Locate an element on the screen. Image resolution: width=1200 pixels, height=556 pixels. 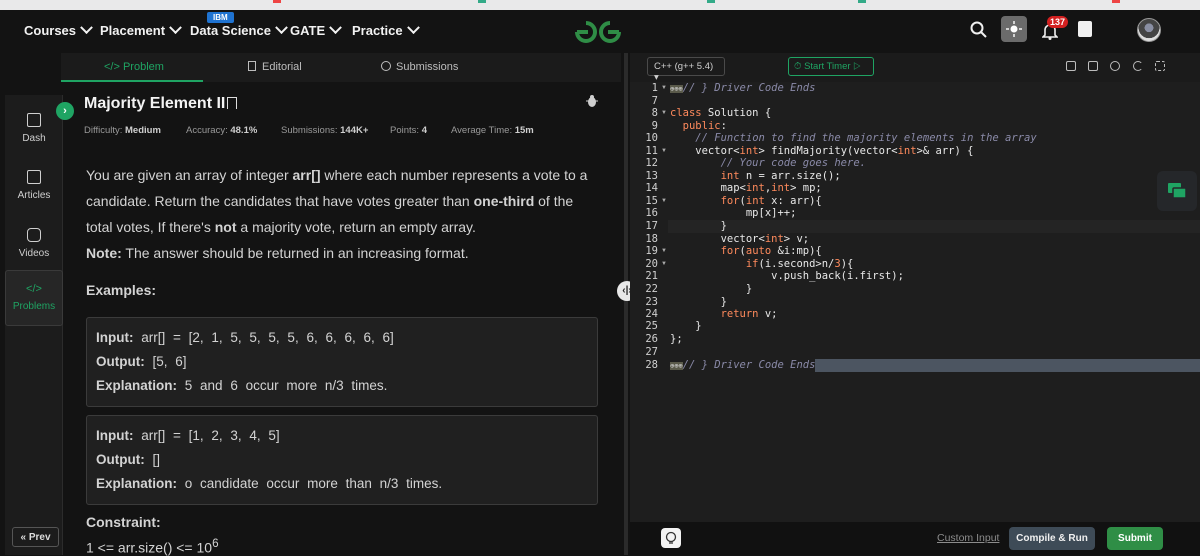
line-number: 7 is located at coordinates (654, 101).